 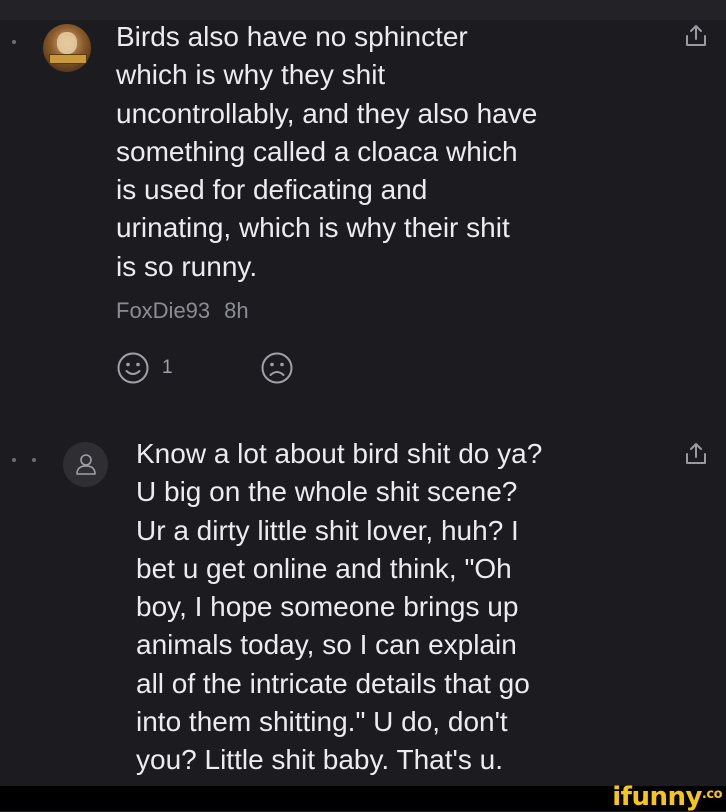 I want to click on smile-reaction-button: 1, so click(x=144, y=368).